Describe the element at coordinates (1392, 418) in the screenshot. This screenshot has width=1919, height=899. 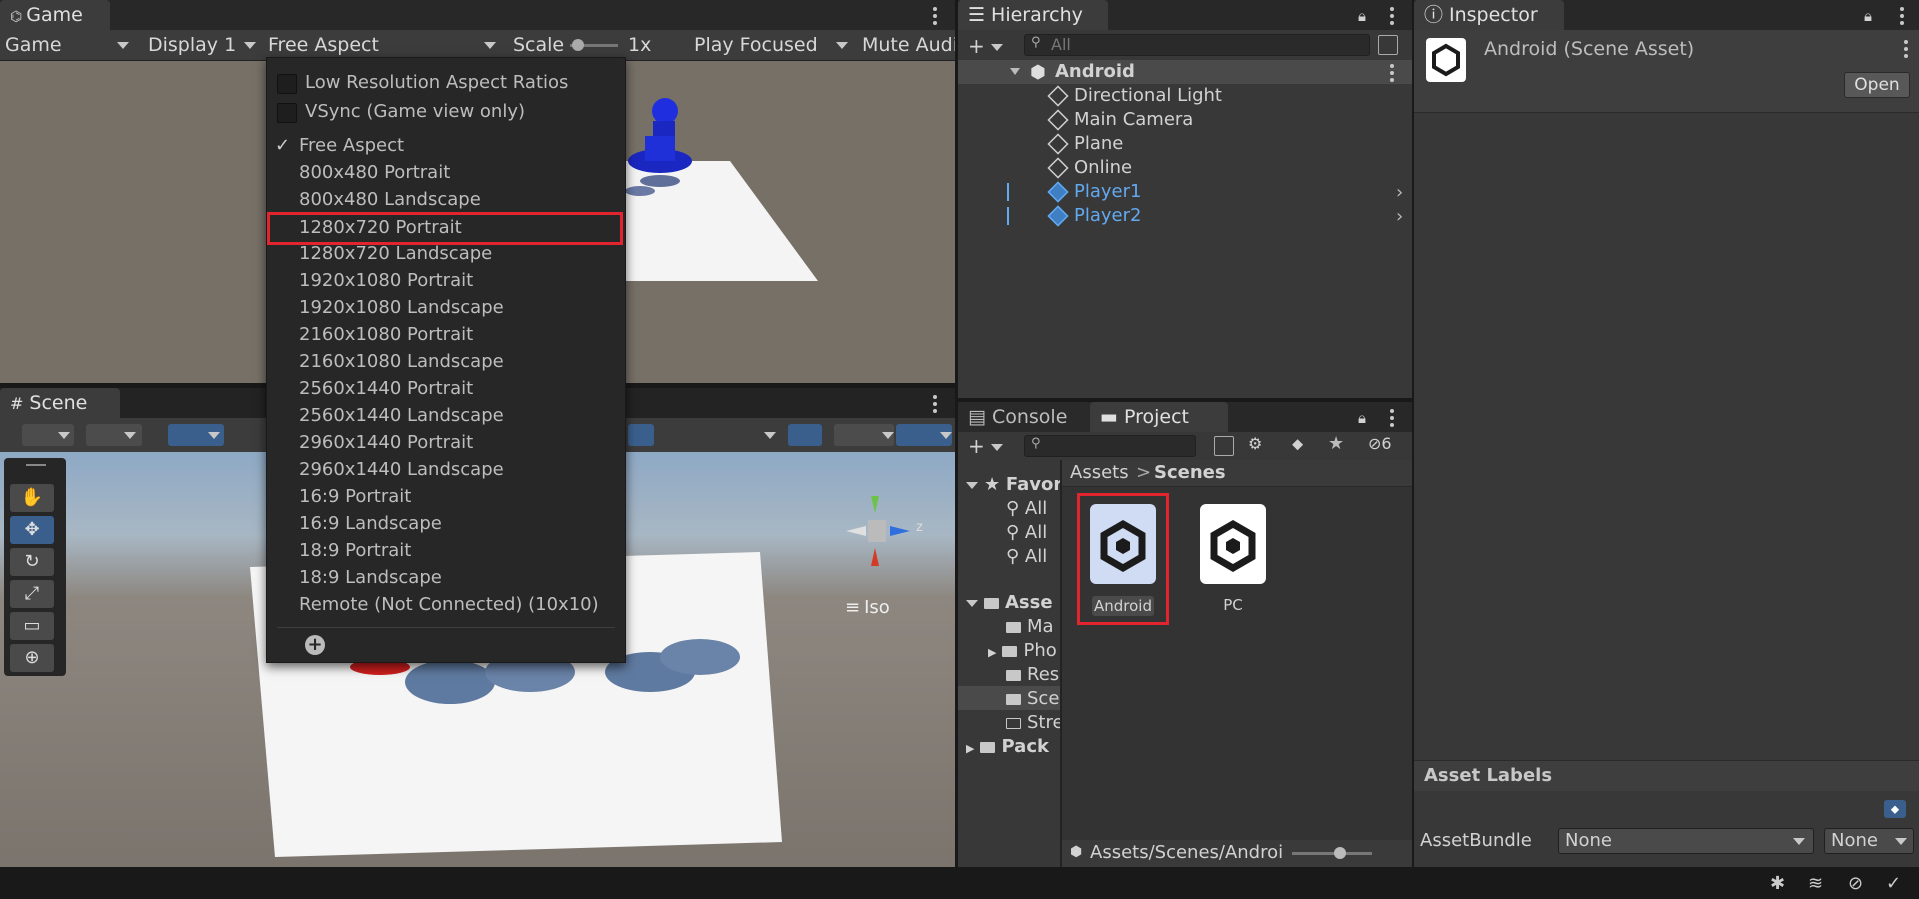
I see `project-options-icon` at that location.